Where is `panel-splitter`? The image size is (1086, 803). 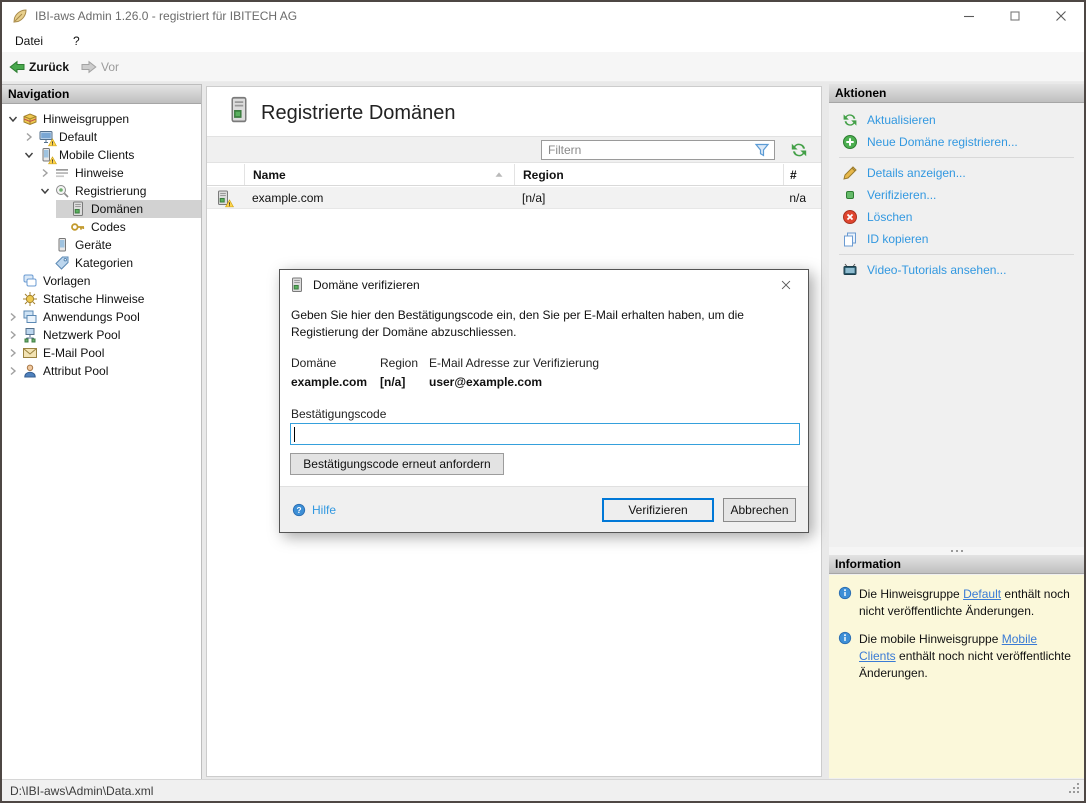 panel-splitter is located at coordinates (956, 551).